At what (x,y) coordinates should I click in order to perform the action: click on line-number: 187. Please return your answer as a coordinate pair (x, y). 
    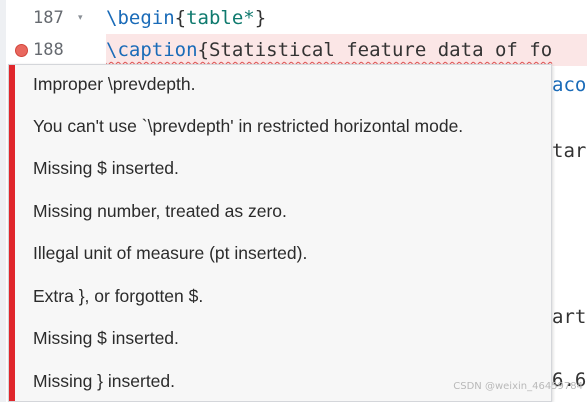
    Looking at the image, I should click on (48, 18).